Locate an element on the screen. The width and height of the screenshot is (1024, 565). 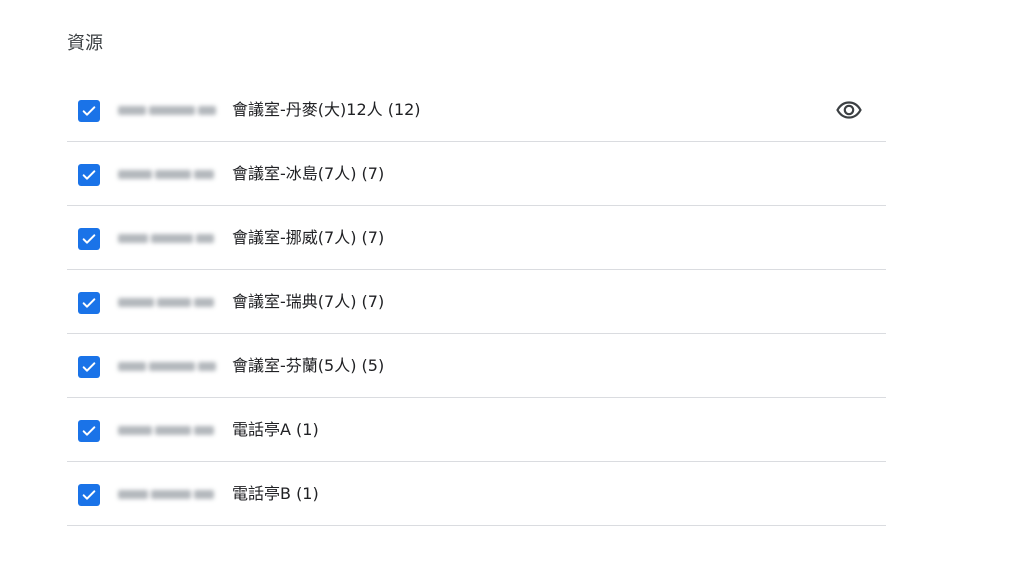
resource-row: 電話亭B (1) is located at coordinates (476, 494).